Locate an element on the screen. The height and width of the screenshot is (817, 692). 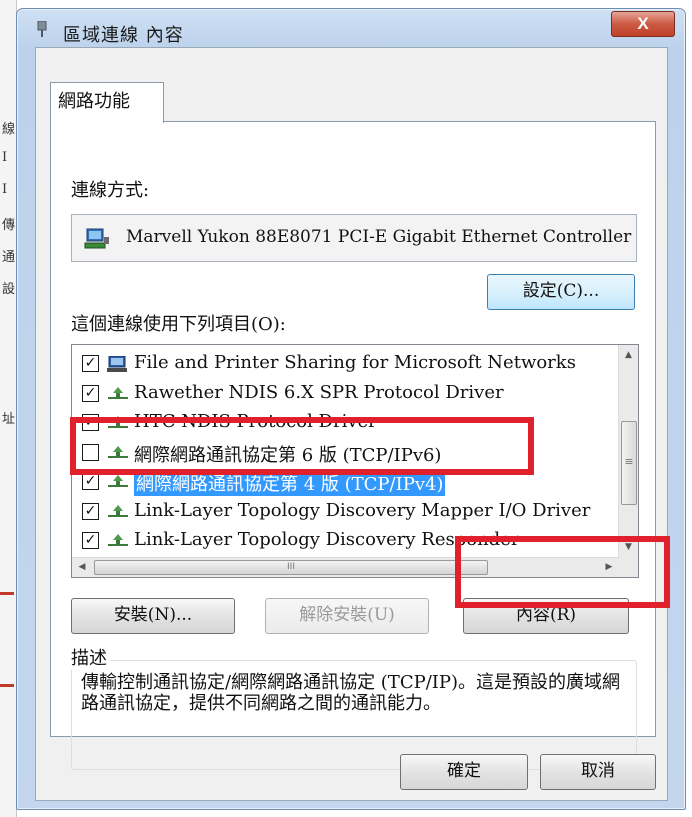
background-text-fragment: 線 is located at coordinates (9, 129).